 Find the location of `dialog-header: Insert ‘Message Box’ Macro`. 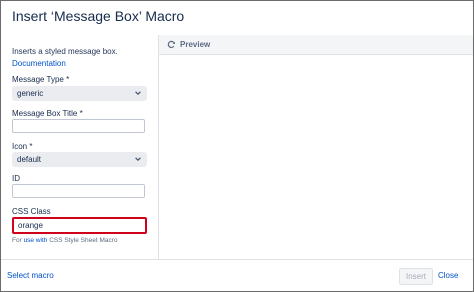

dialog-header: Insert ‘Message Box’ Macro is located at coordinates (237, 18).